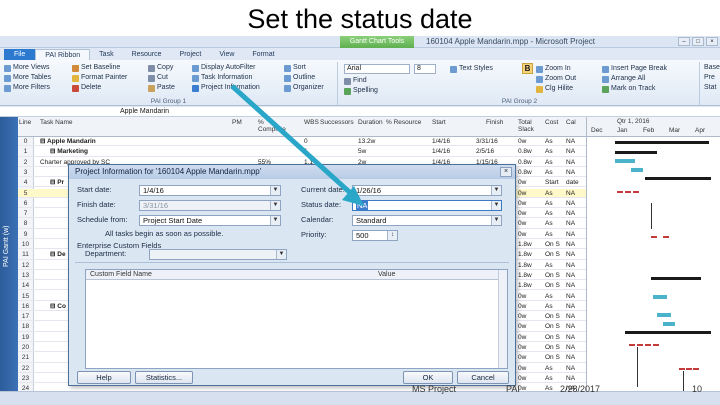 The width and height of the screenshot is (720, 405). What do you see at coordinates (525, 162) in the screenshot?
I see `cell-slack: 0.8w` at bounding box center [525, 162].